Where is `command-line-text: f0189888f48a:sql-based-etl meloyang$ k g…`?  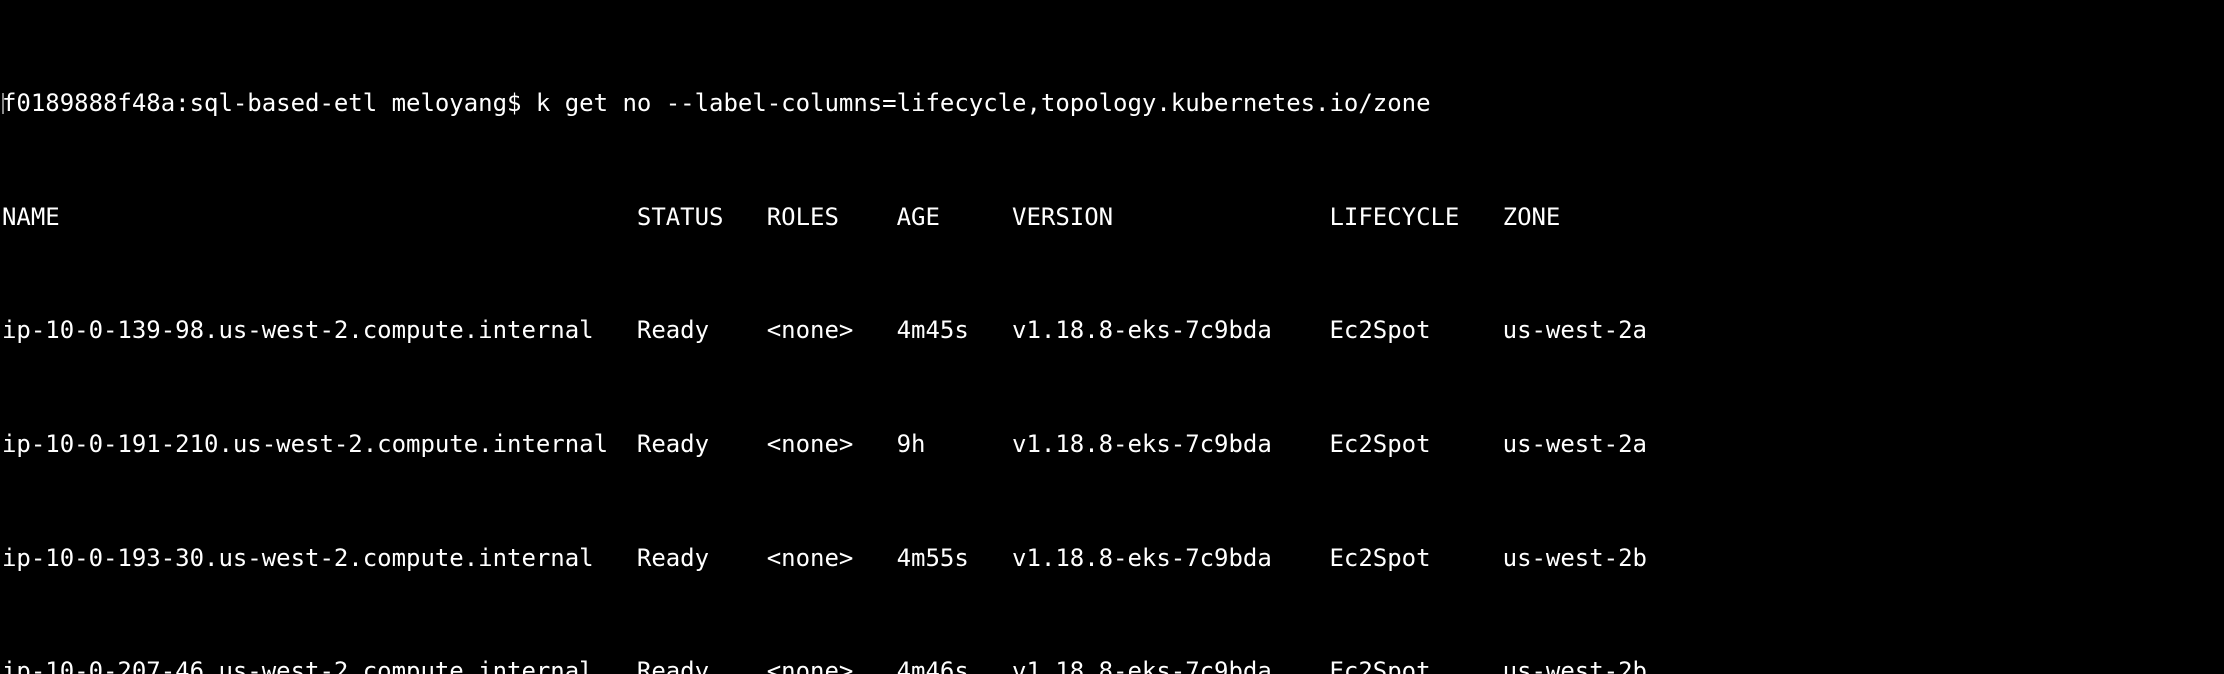 command-line-text: f0189888f48a:sql-based-etl meloyang$ k g… is located at coordinates (716, 103).